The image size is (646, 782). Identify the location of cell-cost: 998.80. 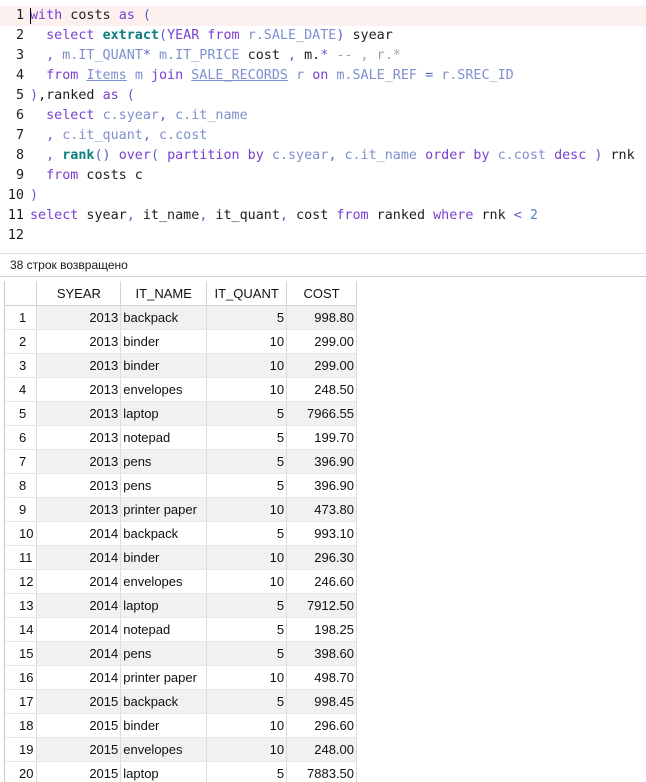
(321, 317).